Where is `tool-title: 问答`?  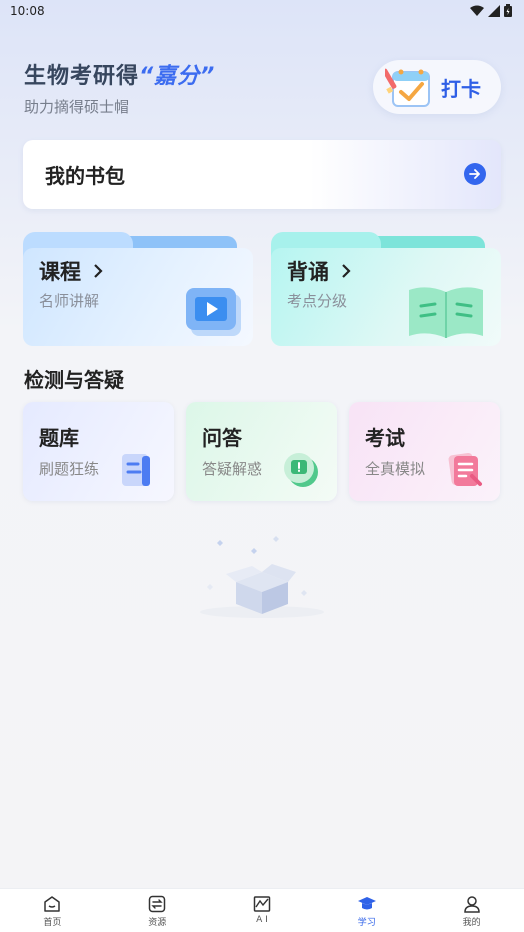
tool-title: 问答 is located at coordinates (222, 438).